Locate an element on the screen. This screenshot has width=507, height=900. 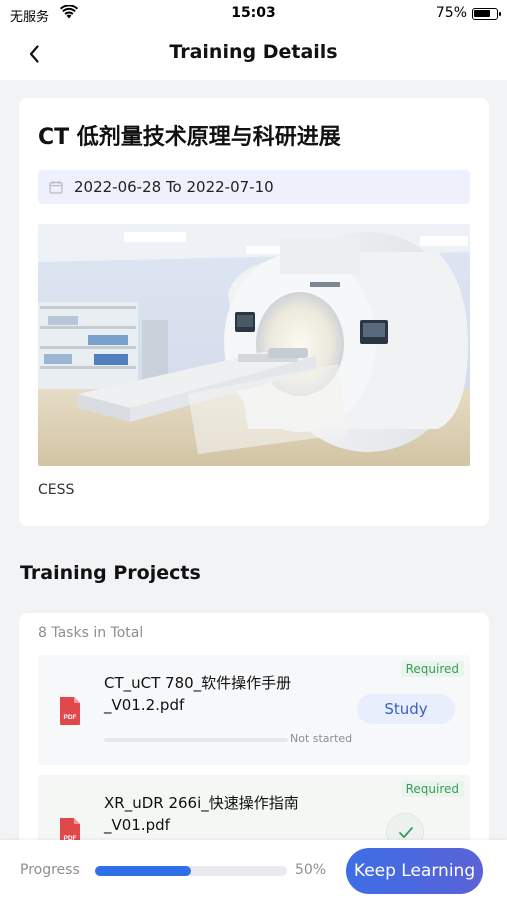
pdf-icon: PDF is located at coordinates (70, 711).